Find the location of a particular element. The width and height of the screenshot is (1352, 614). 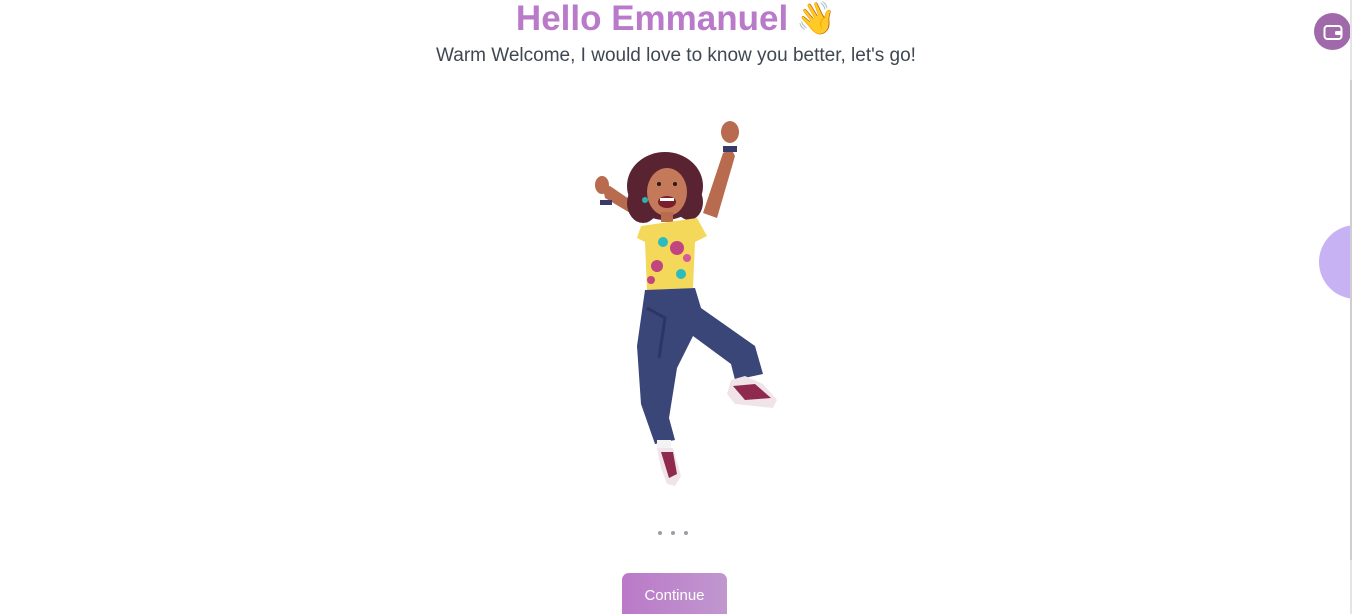

wallet-button is located at coordinates (1332, 31).